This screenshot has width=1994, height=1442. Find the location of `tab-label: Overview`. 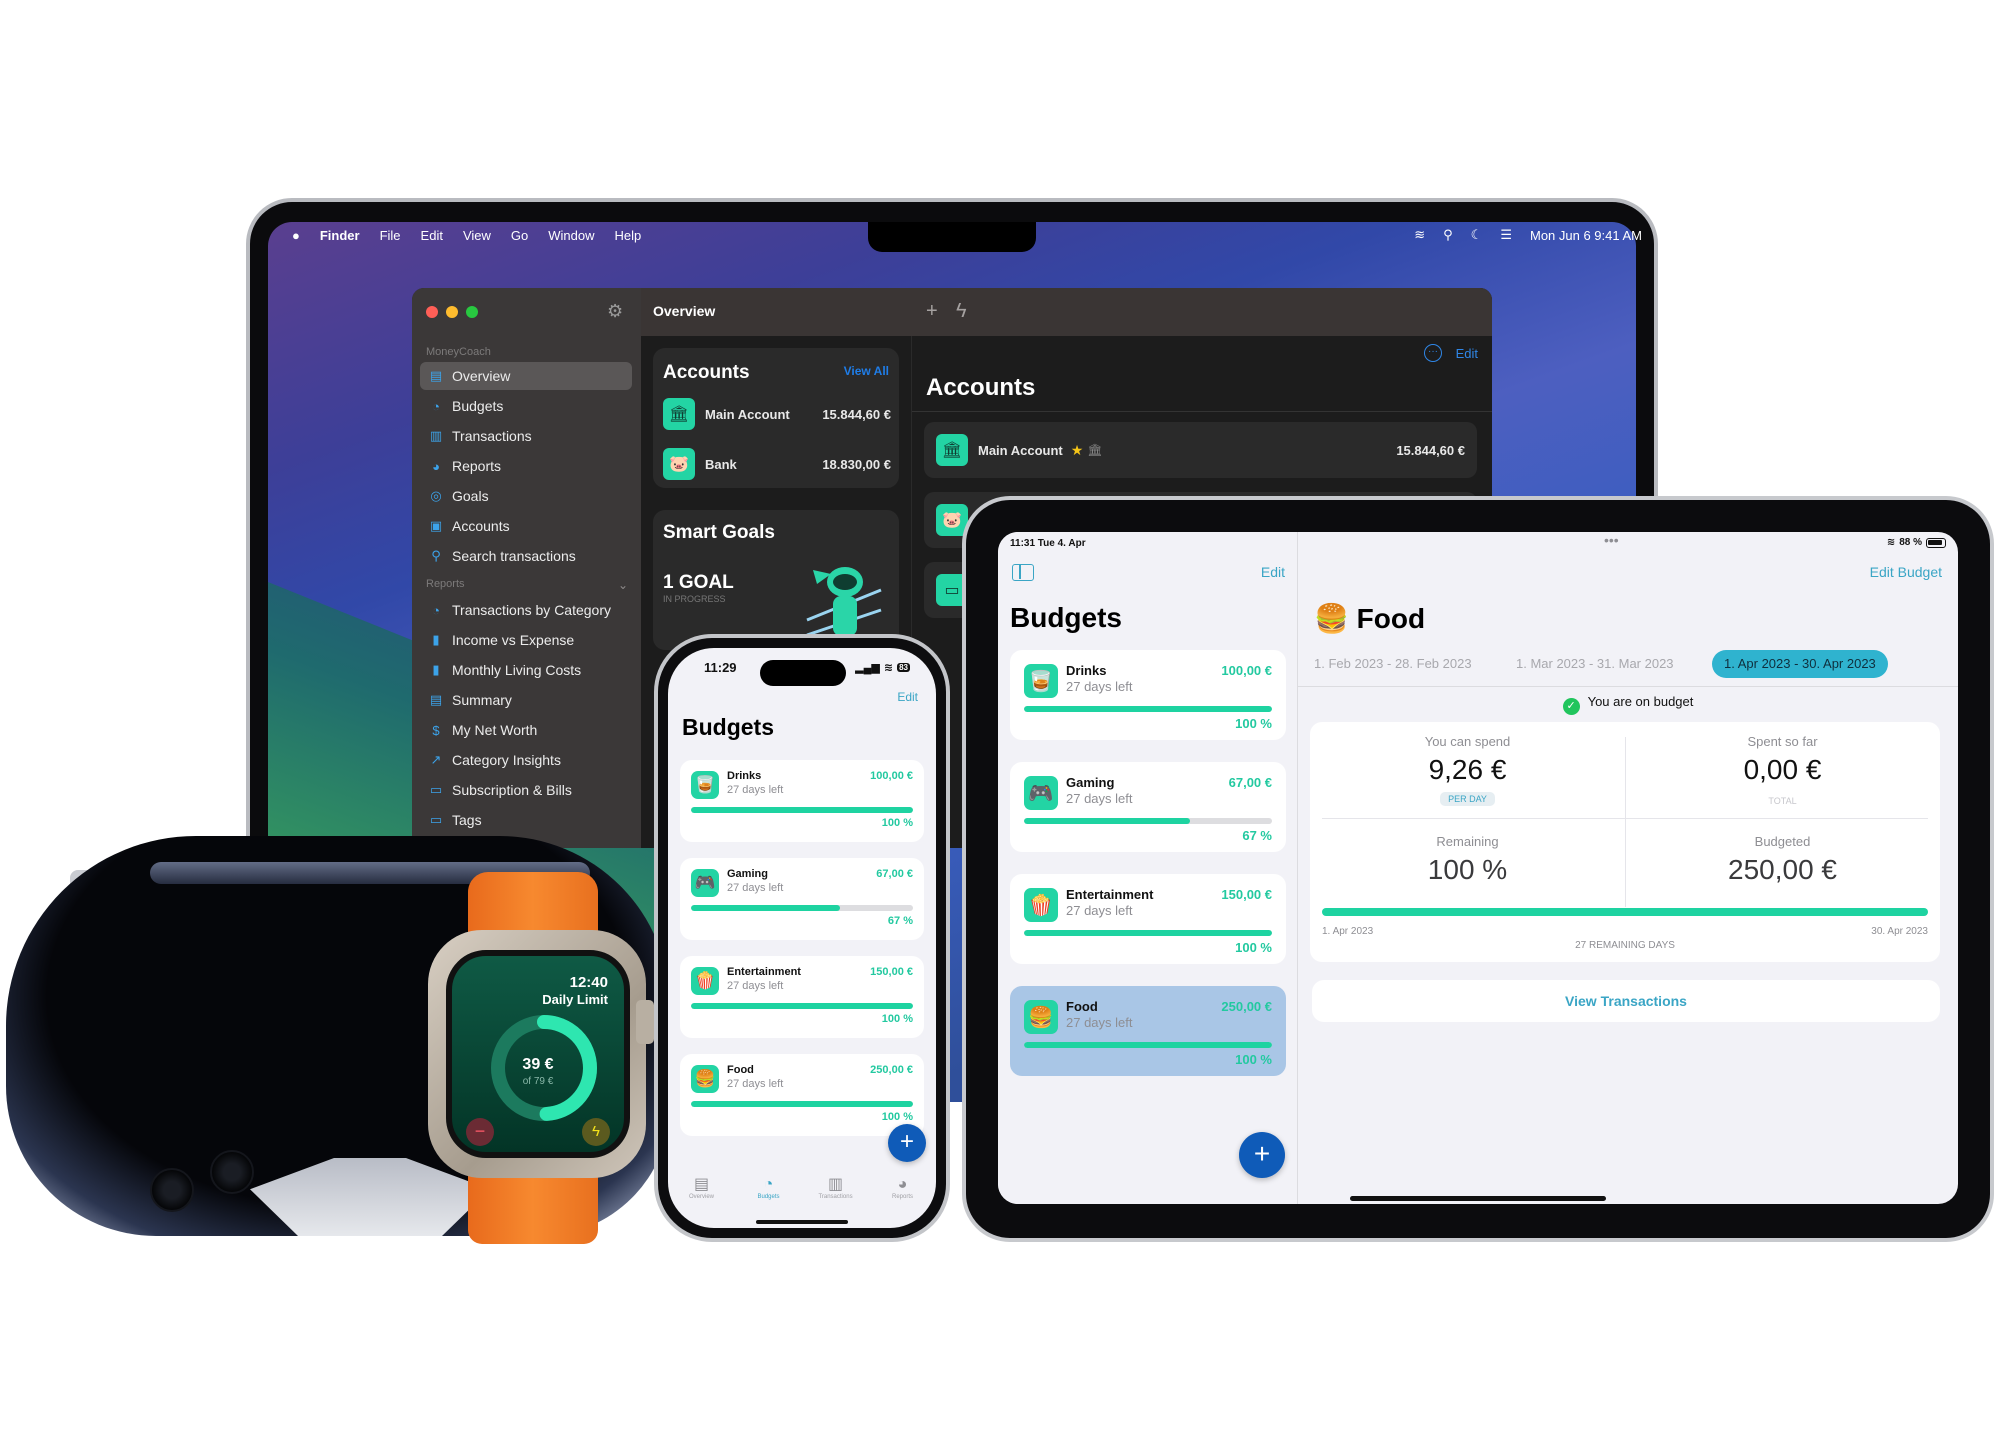

tab-label: Overview is located at coordinates (701, 1197).